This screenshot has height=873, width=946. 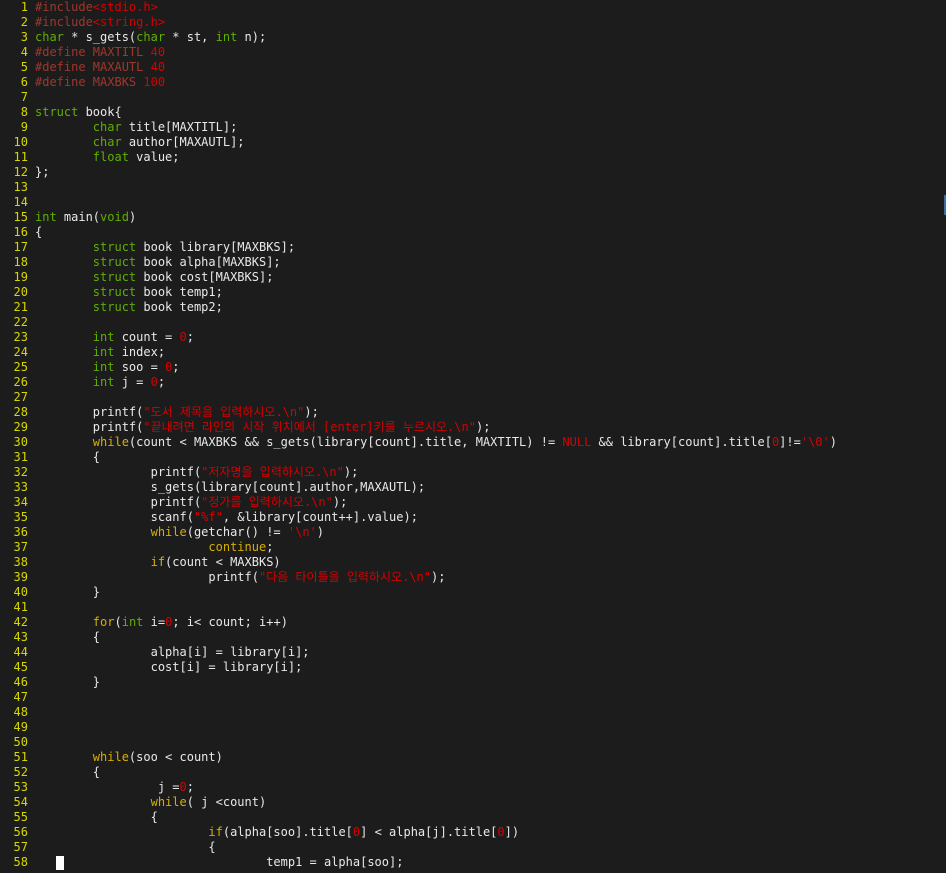 What do you see at coordinates (473, 682) in the screenshot?
I see `code-line: 46 }` at bounding box center [473, 682].